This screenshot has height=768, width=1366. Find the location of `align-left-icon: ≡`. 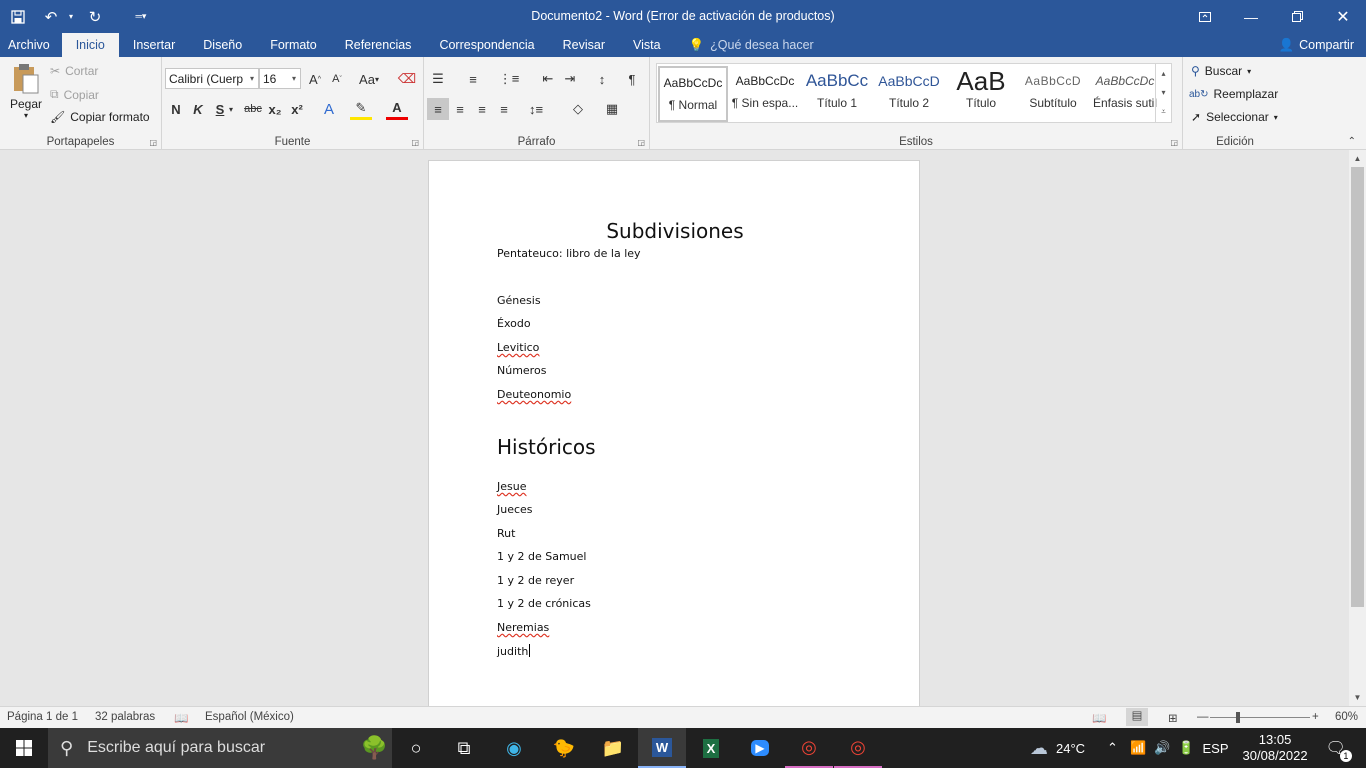

align-left-icon: ≡ is located at coordinates (438, 109).